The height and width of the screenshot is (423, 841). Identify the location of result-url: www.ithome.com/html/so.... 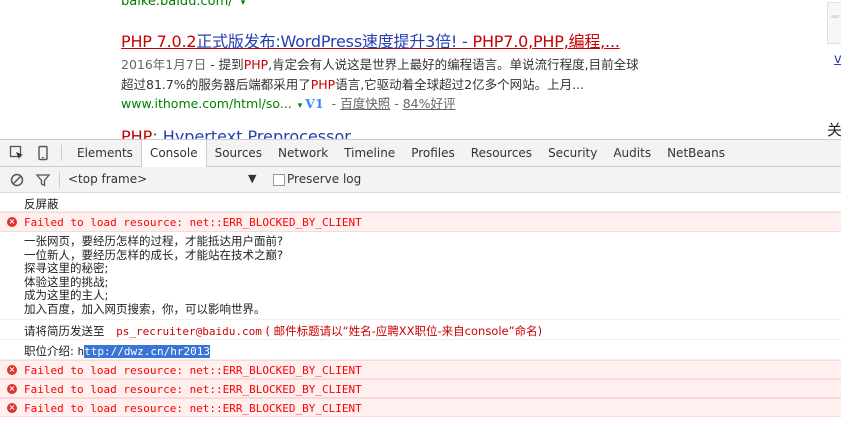
(206, 103).